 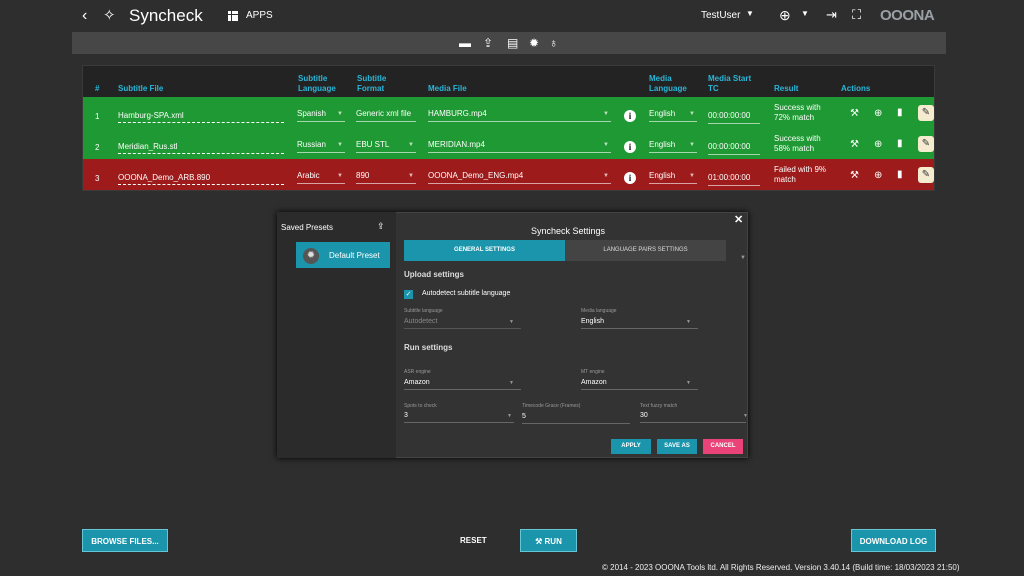 What do you see at coordinates (311, 256) in the screenshot?
I see `gear-icon: ✹` at bounding box center [311, 256].